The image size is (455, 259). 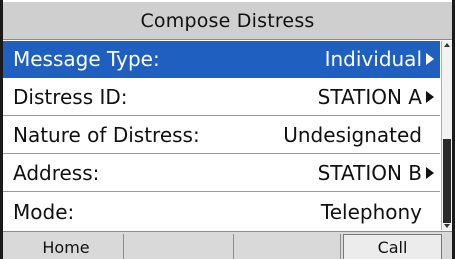 I want to click on softkey-bar: Home Call, so click(x=227, y=245).